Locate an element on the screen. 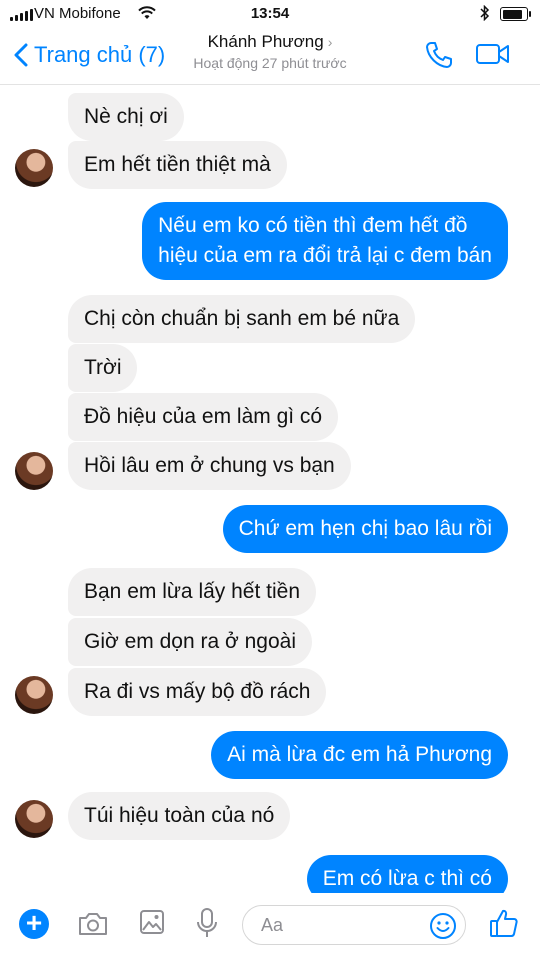  video-camera-icon is located at coordinates (492, 54).